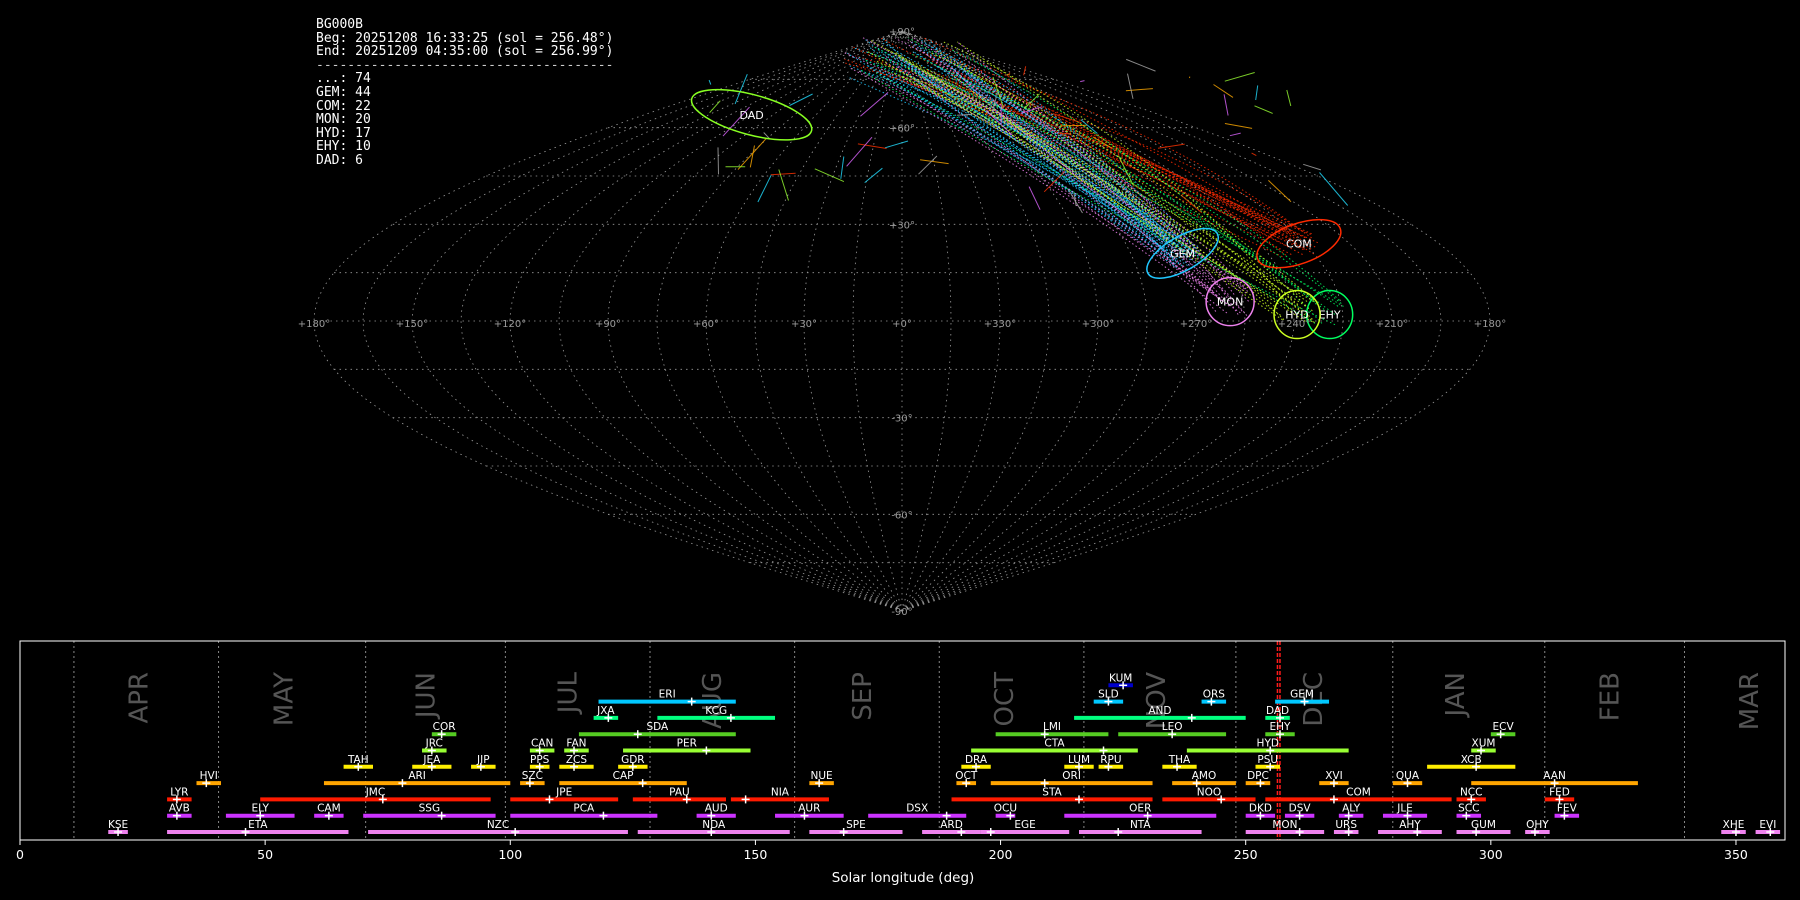 The height and width of the screenshot is (900, 1800). What do you see at coordinates (1277, 711) in the screenshot?
I see `shower-code-dad: DAD` at bounding box center [1277, 711].